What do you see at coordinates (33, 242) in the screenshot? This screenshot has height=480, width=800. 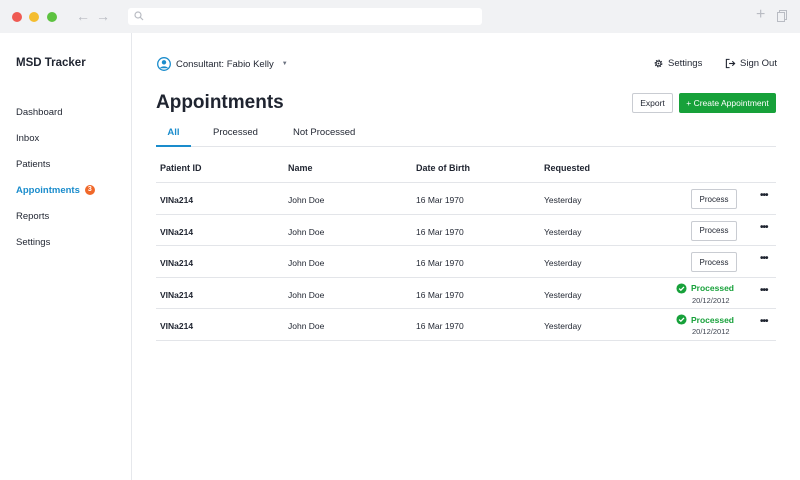 I see `sidebar-item-label: Settings` at bounding box center [33, 242].